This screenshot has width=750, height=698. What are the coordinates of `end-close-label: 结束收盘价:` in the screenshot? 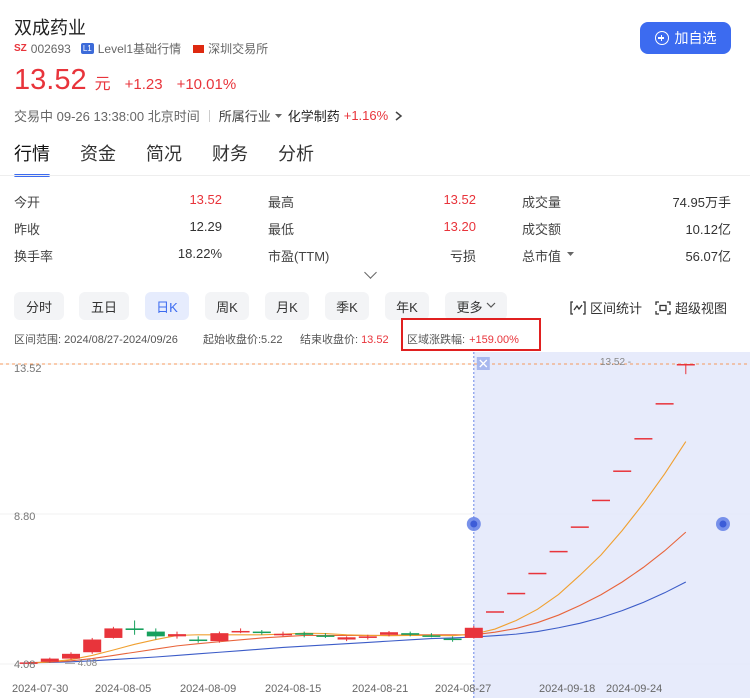 It's located at (329, 340).